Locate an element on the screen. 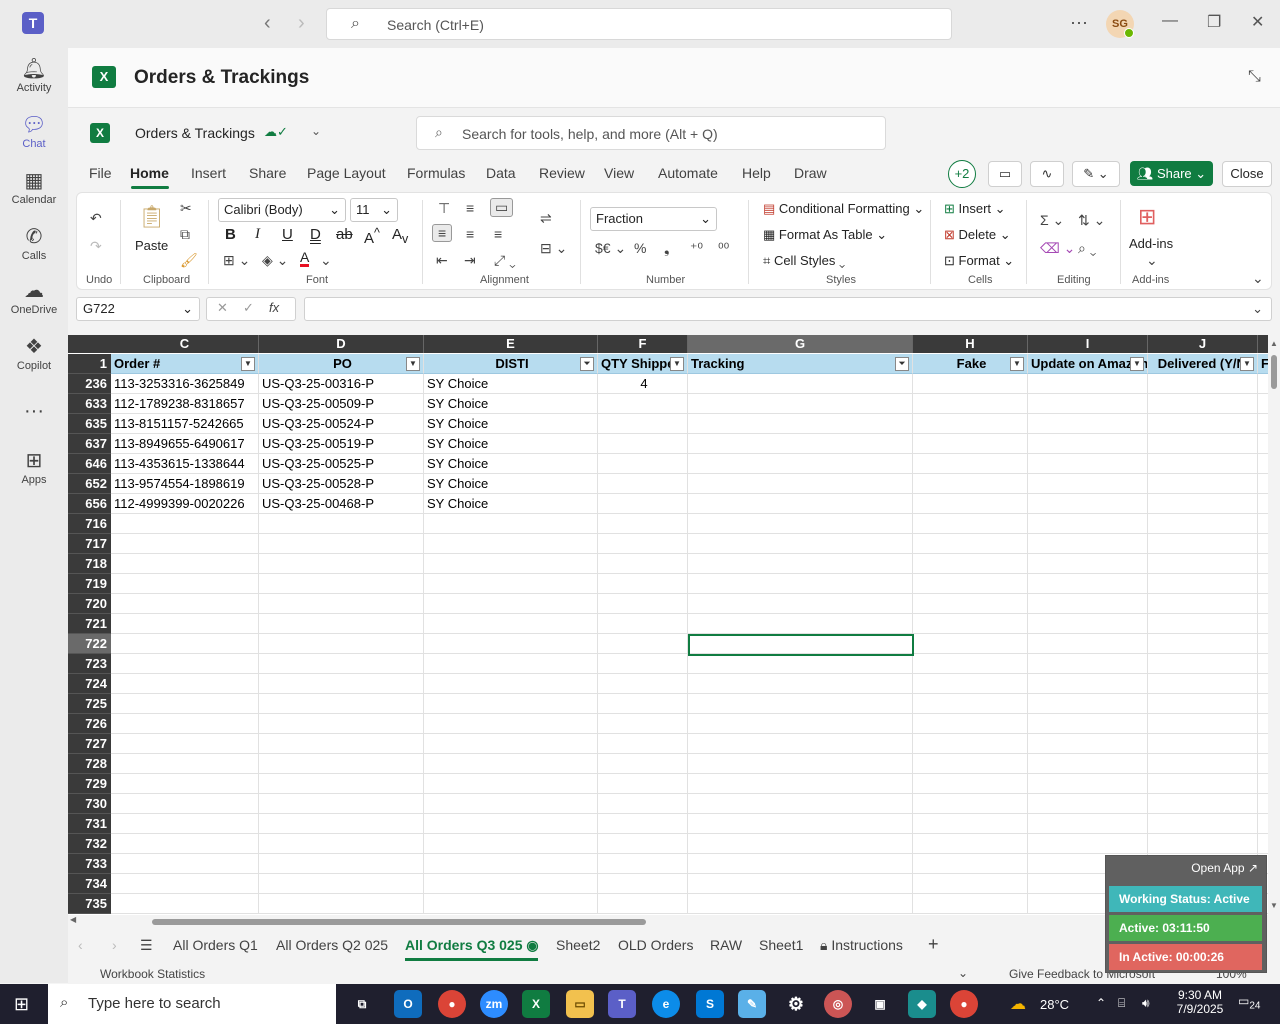  column-header-f: F is located at coordinates (643, 344).